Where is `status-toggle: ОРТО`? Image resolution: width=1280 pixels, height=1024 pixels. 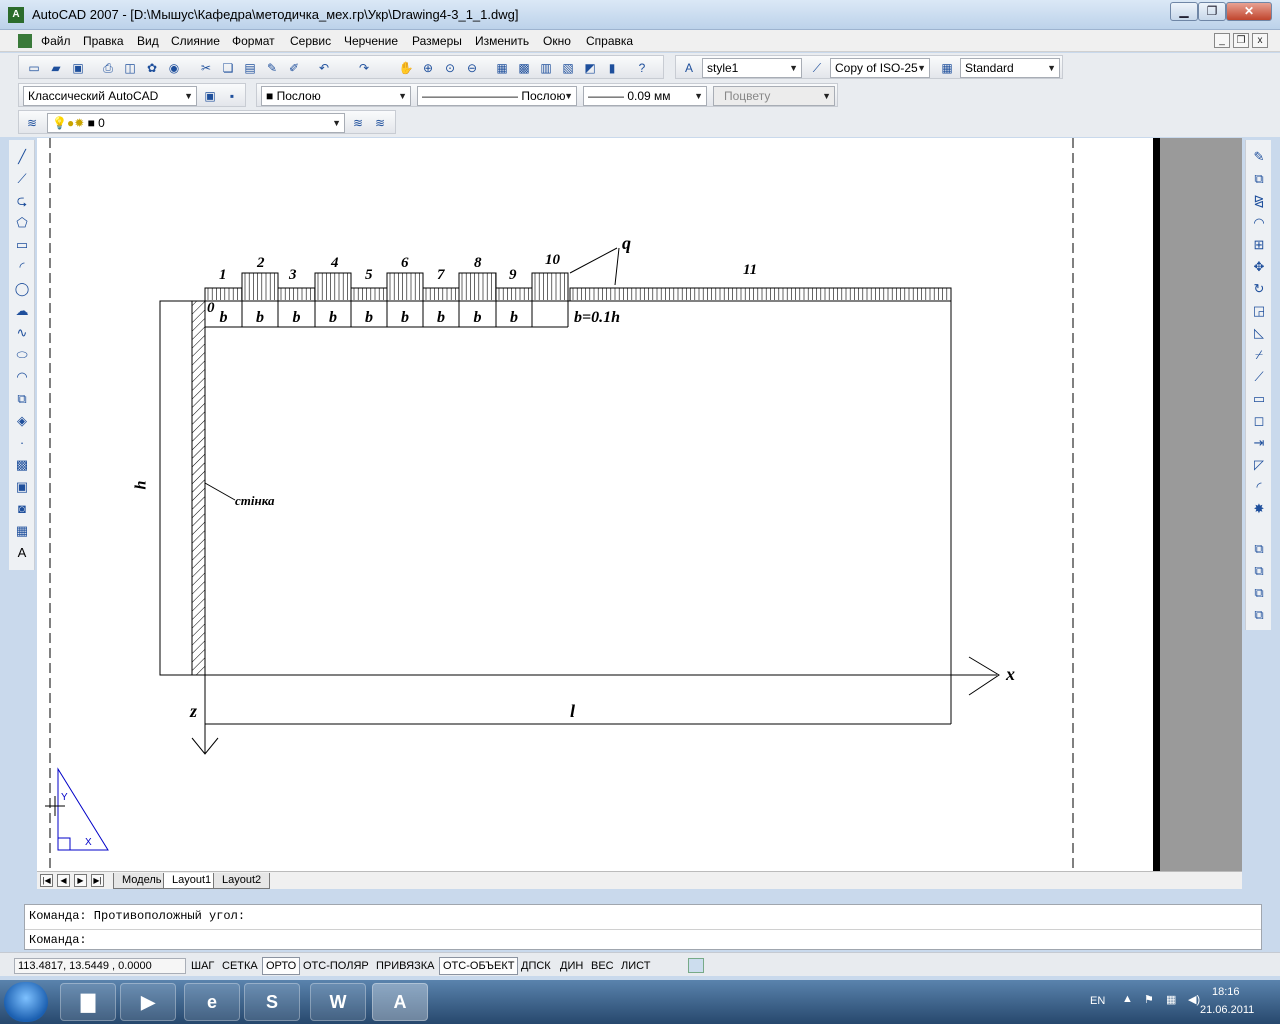 status-toggle: ОРТО is located at coordinates (281, 966).